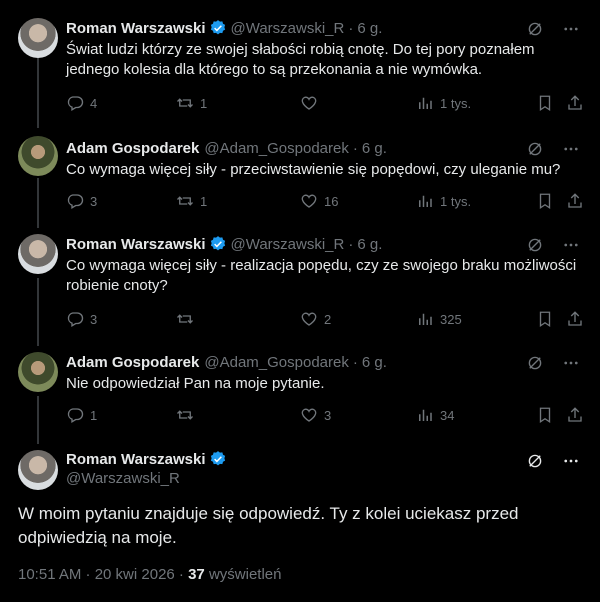 This screenshot has width=600, height=602. I want to click on like-button: 2, so click(315, 319).